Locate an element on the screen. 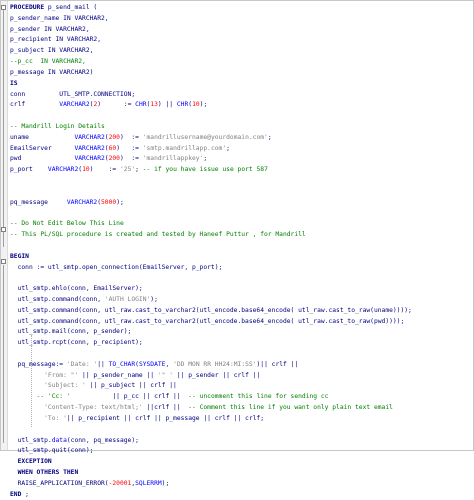  code-token: uname is located at coordinates (42, 137).